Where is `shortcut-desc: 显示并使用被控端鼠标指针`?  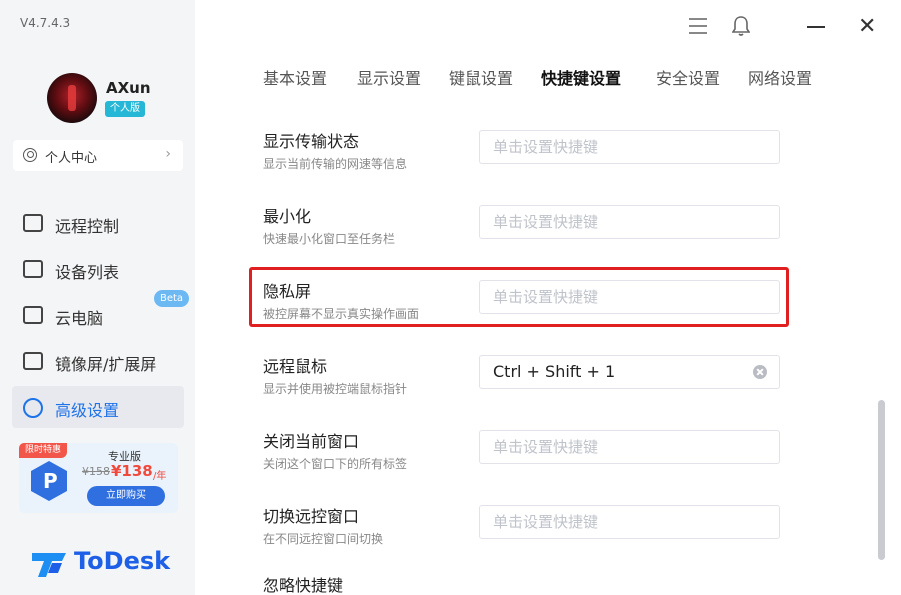 shortcut-desc: 显示并使用被控端鼠标指针 is located at coordinates (335, 389).